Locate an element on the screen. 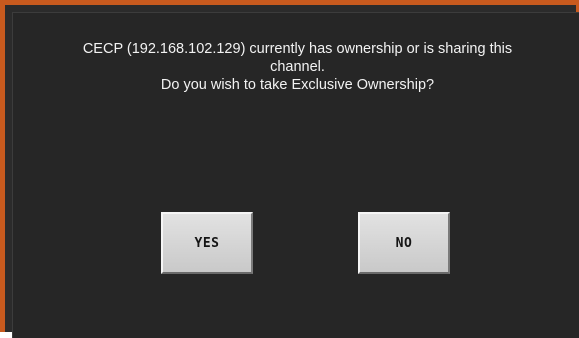 Image resolution: width=579 pixels, height=338 pixels. no-button-label: NO is located at coordinates (404, 243).